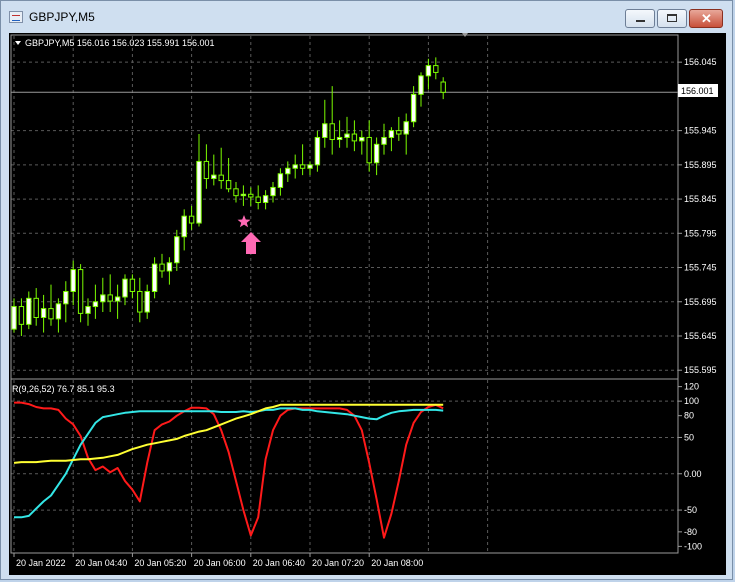  I want to click on window-title: GBPJPY,M5, so click(62, 17).